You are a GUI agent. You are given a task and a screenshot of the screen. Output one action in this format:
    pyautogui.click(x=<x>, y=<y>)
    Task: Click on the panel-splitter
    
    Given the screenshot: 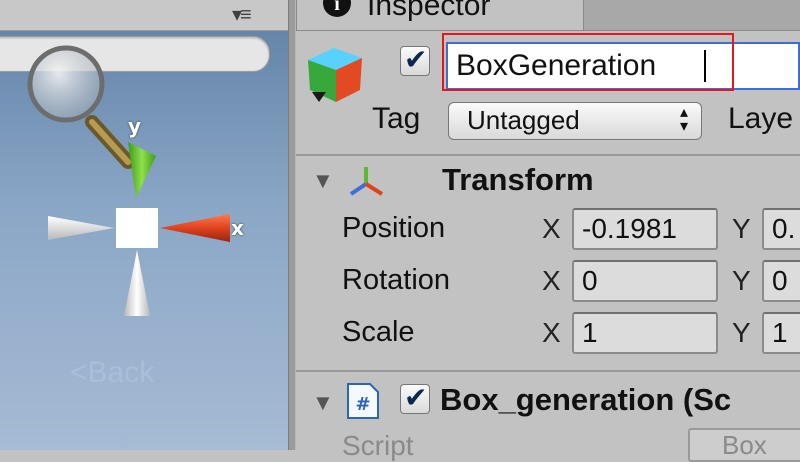 What is the action you would take?
    pyautogui.click(x=292, y=225)
    